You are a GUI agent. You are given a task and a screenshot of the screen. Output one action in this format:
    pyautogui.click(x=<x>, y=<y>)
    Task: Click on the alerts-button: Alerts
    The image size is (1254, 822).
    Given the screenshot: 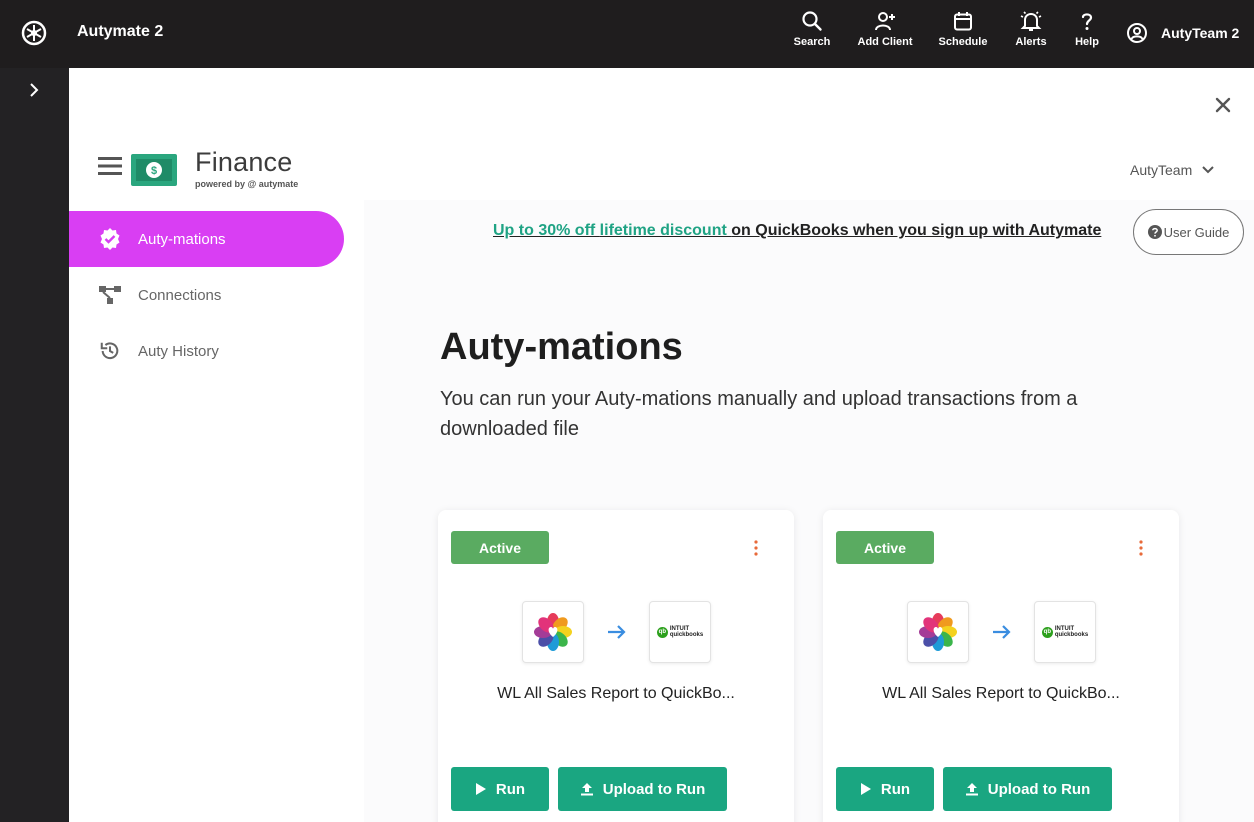 What is the action you would take?
    pyautogui.click(x=1031, y=34)
    